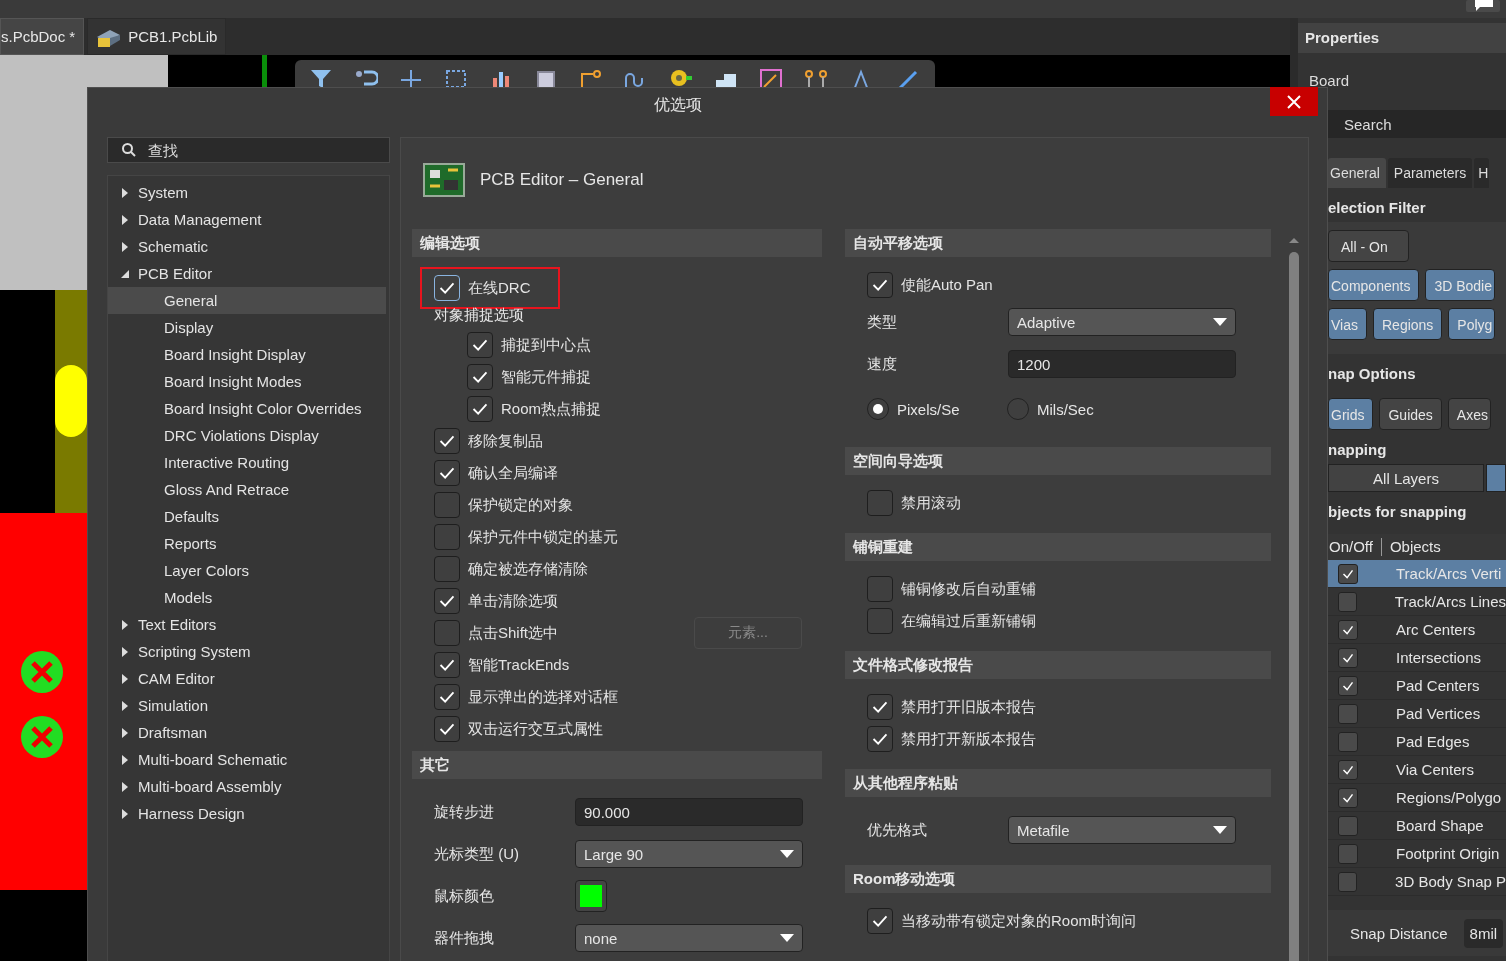 This screenshot has width=1506, height=961. I want to click on scroll-up-icon, so click(1294, 240).